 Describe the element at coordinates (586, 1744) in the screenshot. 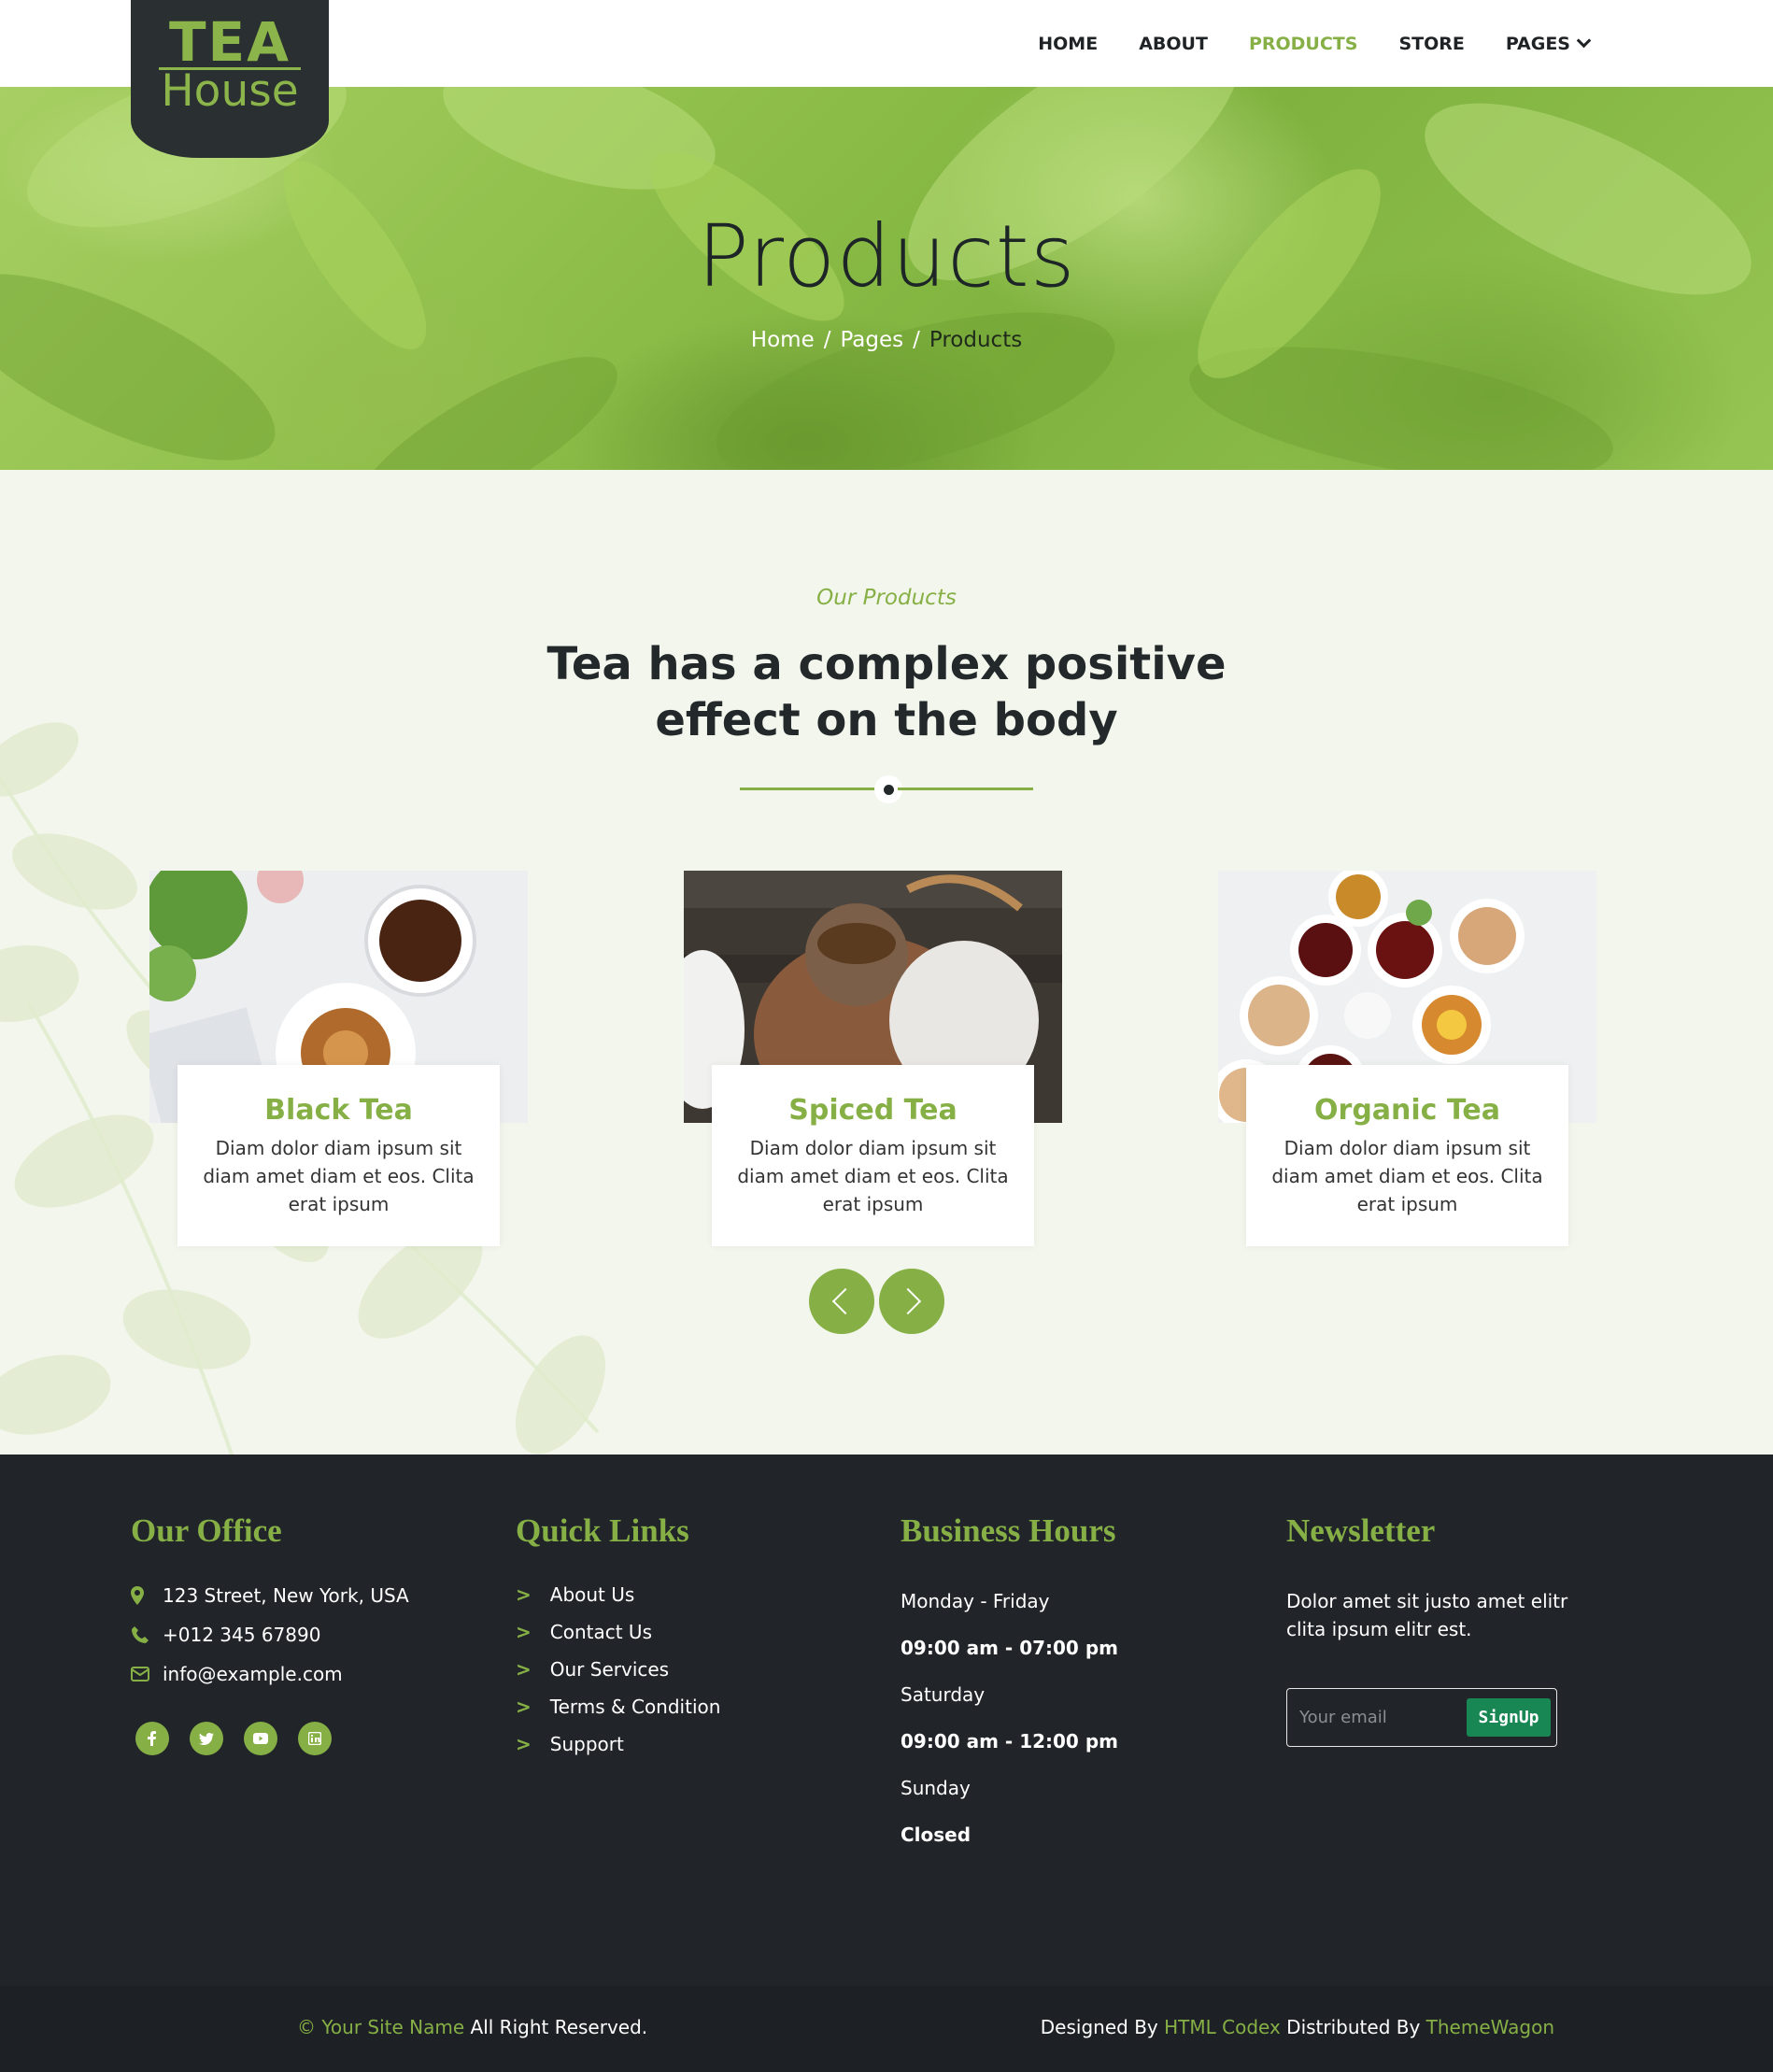

I see `footer-link-label: Support` at that location.